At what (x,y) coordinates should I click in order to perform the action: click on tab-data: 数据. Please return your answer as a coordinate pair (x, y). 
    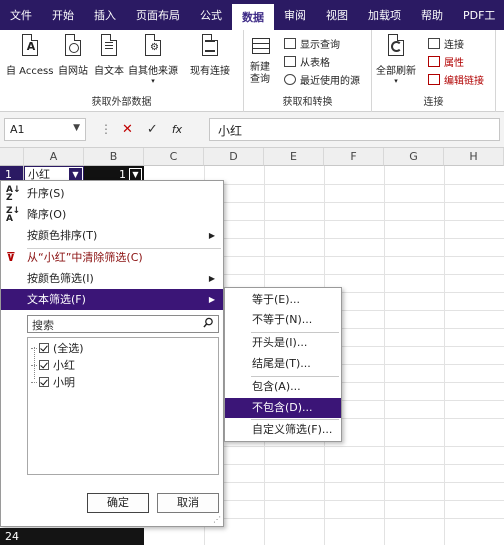
    Looking at the image, I should click on (253, 17).